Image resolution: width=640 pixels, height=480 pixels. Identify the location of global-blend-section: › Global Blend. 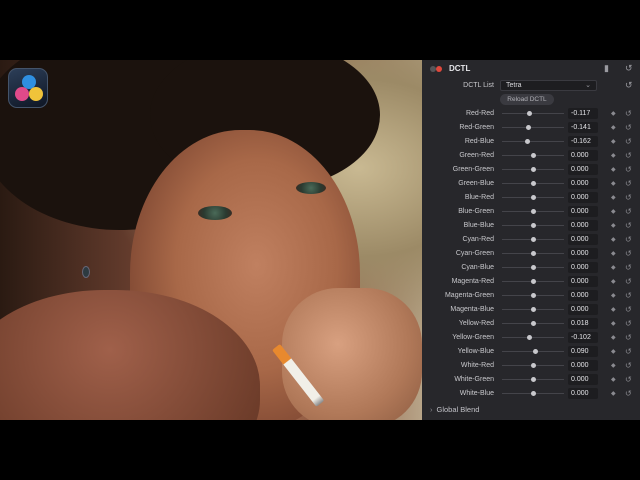
(454, 409).